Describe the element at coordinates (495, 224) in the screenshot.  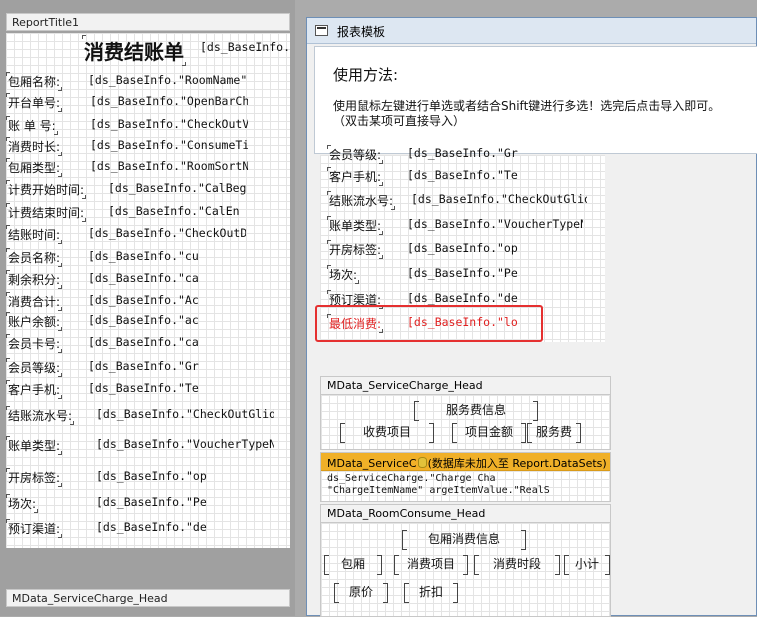
I see `dialog-row-field: [ds_BaseInfo."VoucherTypeN` at that location.